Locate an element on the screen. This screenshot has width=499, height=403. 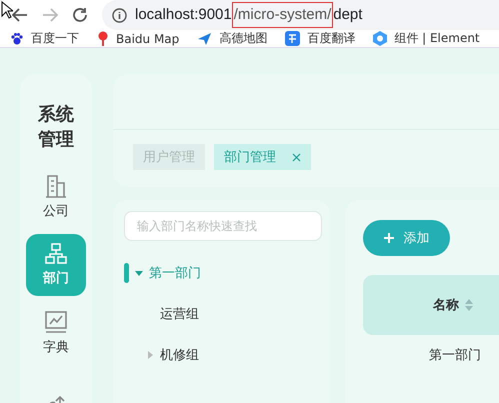
tree-node: 机修组 is located at coordinates (179, 355).